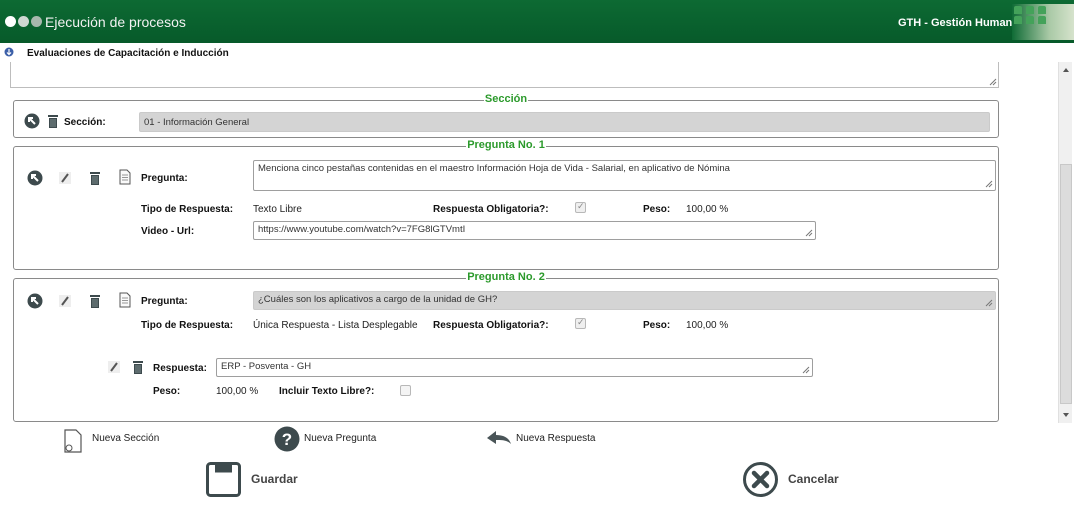 This screenshot has width=1074, height=519. I want to click on pregunta-1-legend: Pregunta No. 1, so click(506, 145).